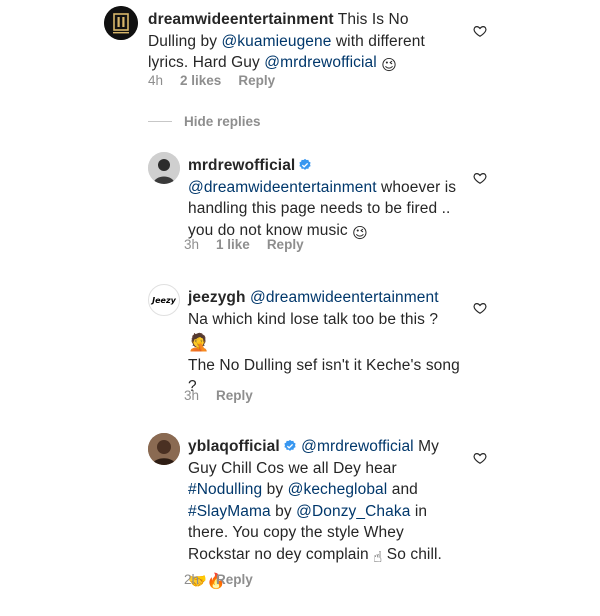 The height and width of the screenshot is (616, 600). I want to click on dreamwide-logo-icon, so click(121, 23).